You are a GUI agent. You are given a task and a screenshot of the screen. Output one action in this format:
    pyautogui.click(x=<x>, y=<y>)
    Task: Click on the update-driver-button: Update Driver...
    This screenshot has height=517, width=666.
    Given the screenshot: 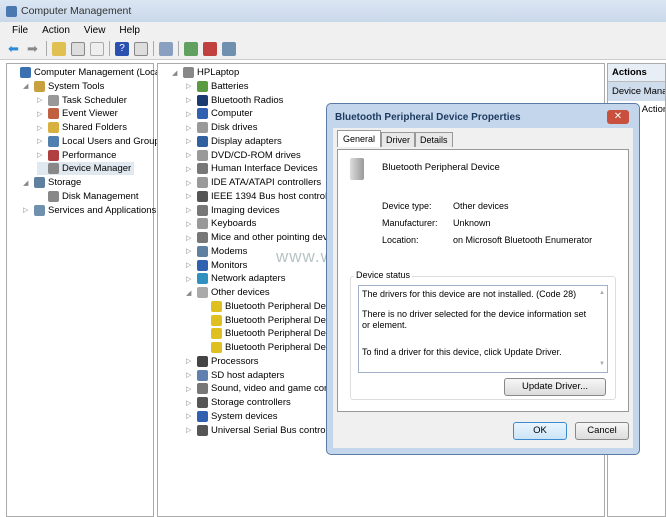 What is the action you would take?
    pyautogui.click(x=555, y=387)
    